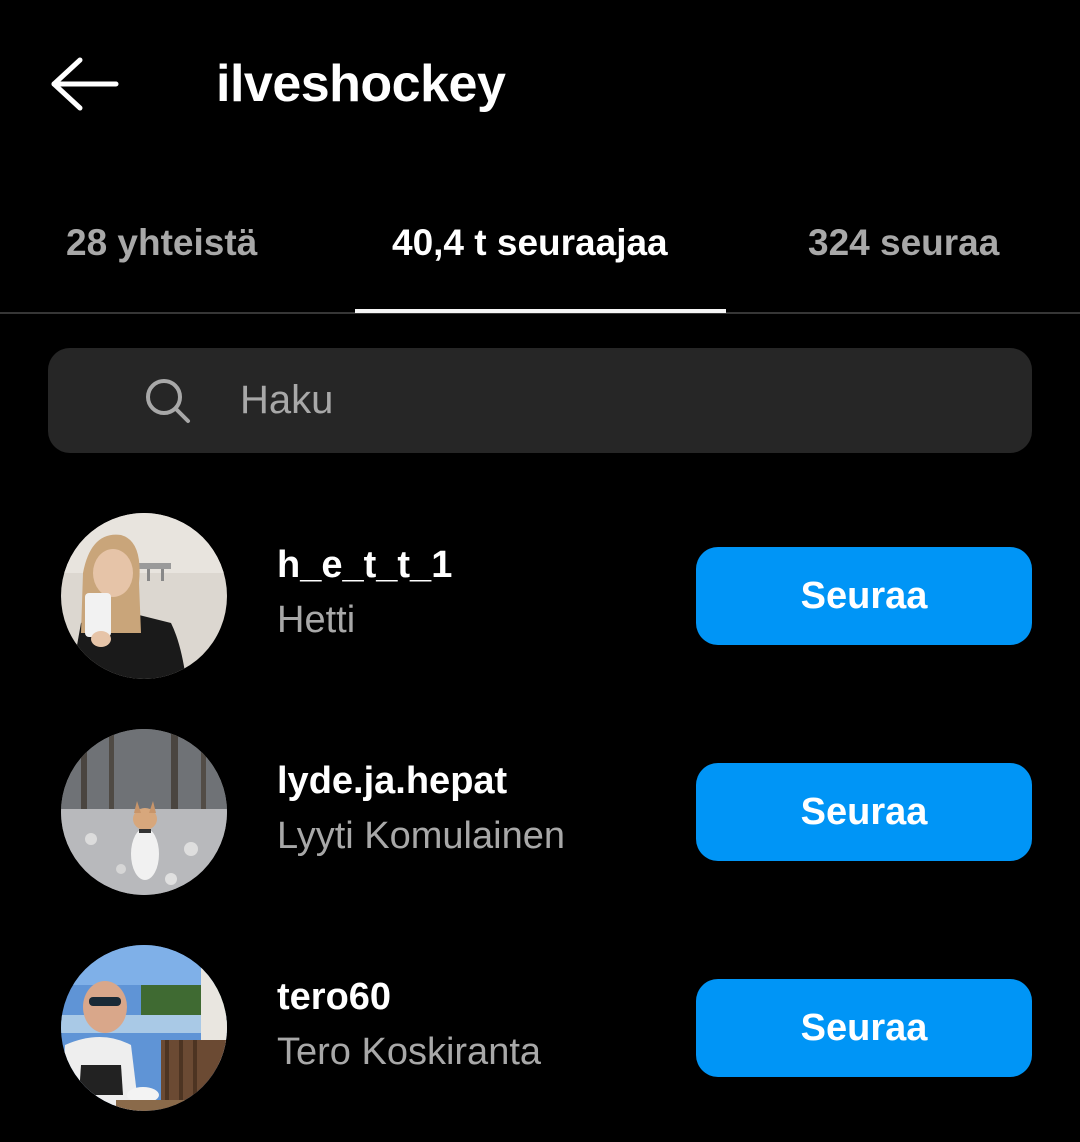 The image size is (1080, 1142). I want to click on username: h_e_t_t_1, so click(365, 565).